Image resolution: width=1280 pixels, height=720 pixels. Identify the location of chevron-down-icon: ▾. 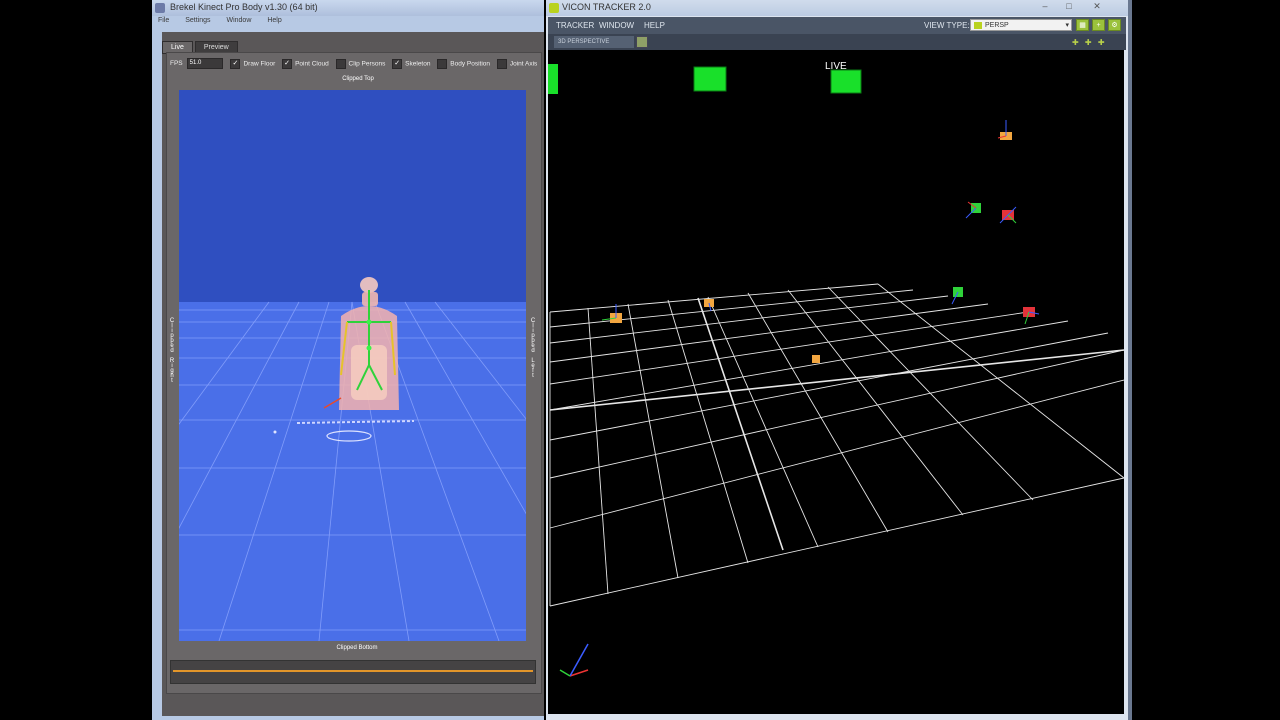
(1067, 25).